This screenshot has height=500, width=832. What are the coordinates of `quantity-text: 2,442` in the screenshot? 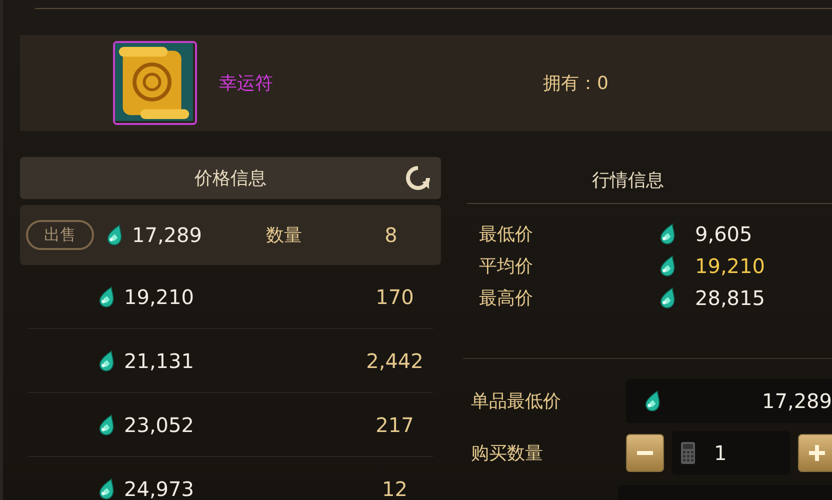 It's located at (394, 360).